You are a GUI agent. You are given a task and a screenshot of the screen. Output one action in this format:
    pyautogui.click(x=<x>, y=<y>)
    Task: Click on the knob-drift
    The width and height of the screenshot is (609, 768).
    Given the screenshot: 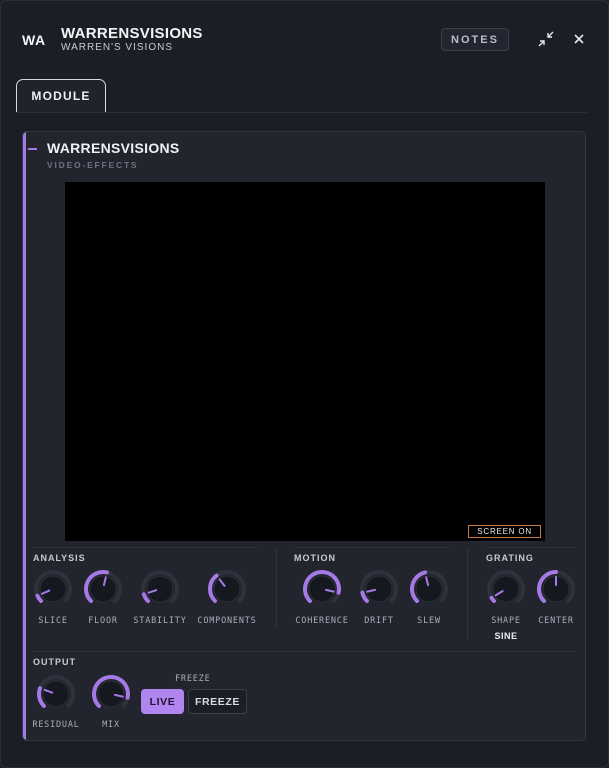 What is the action you would take?
    pyautogui.click(x=379, y=589)
    